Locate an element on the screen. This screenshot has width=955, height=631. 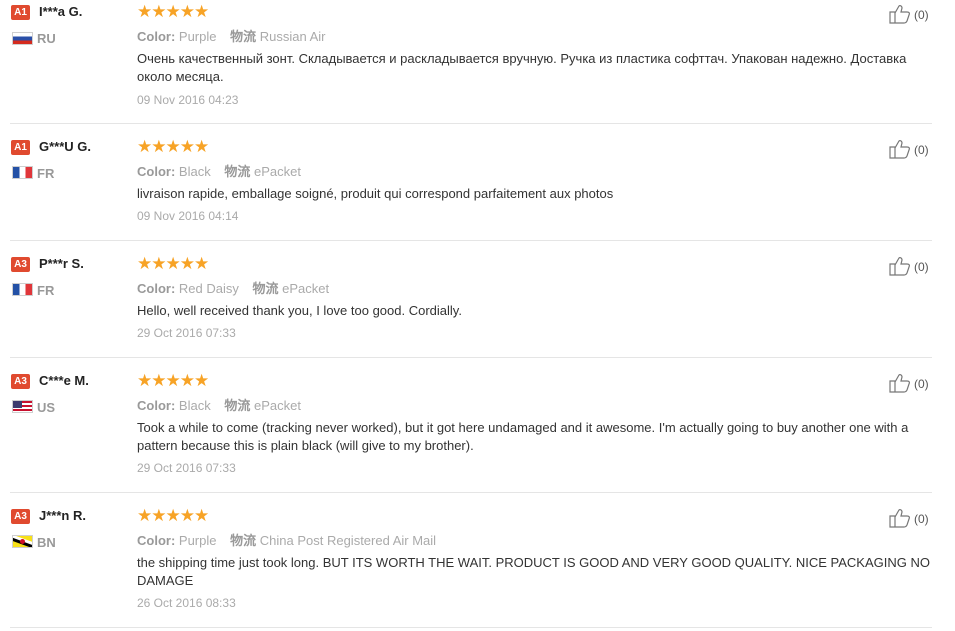
review-date: 26 Oct 2016 08:33 is located at coordinates (186, 603).